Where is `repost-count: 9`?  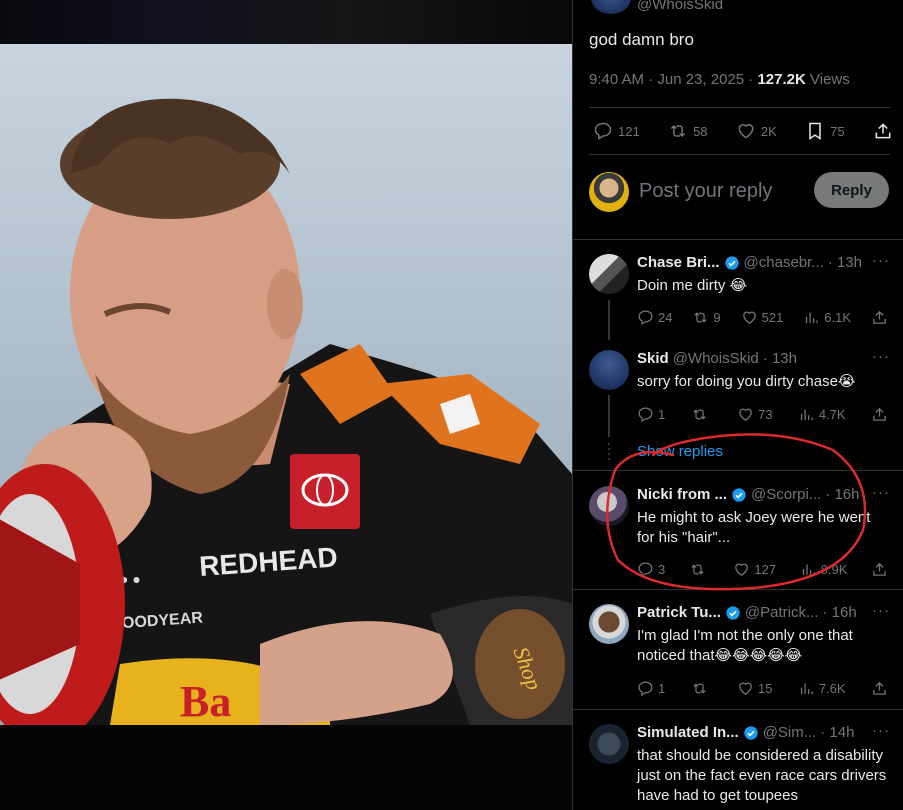
repost-count: 9 is located at coordinates (717, 317).